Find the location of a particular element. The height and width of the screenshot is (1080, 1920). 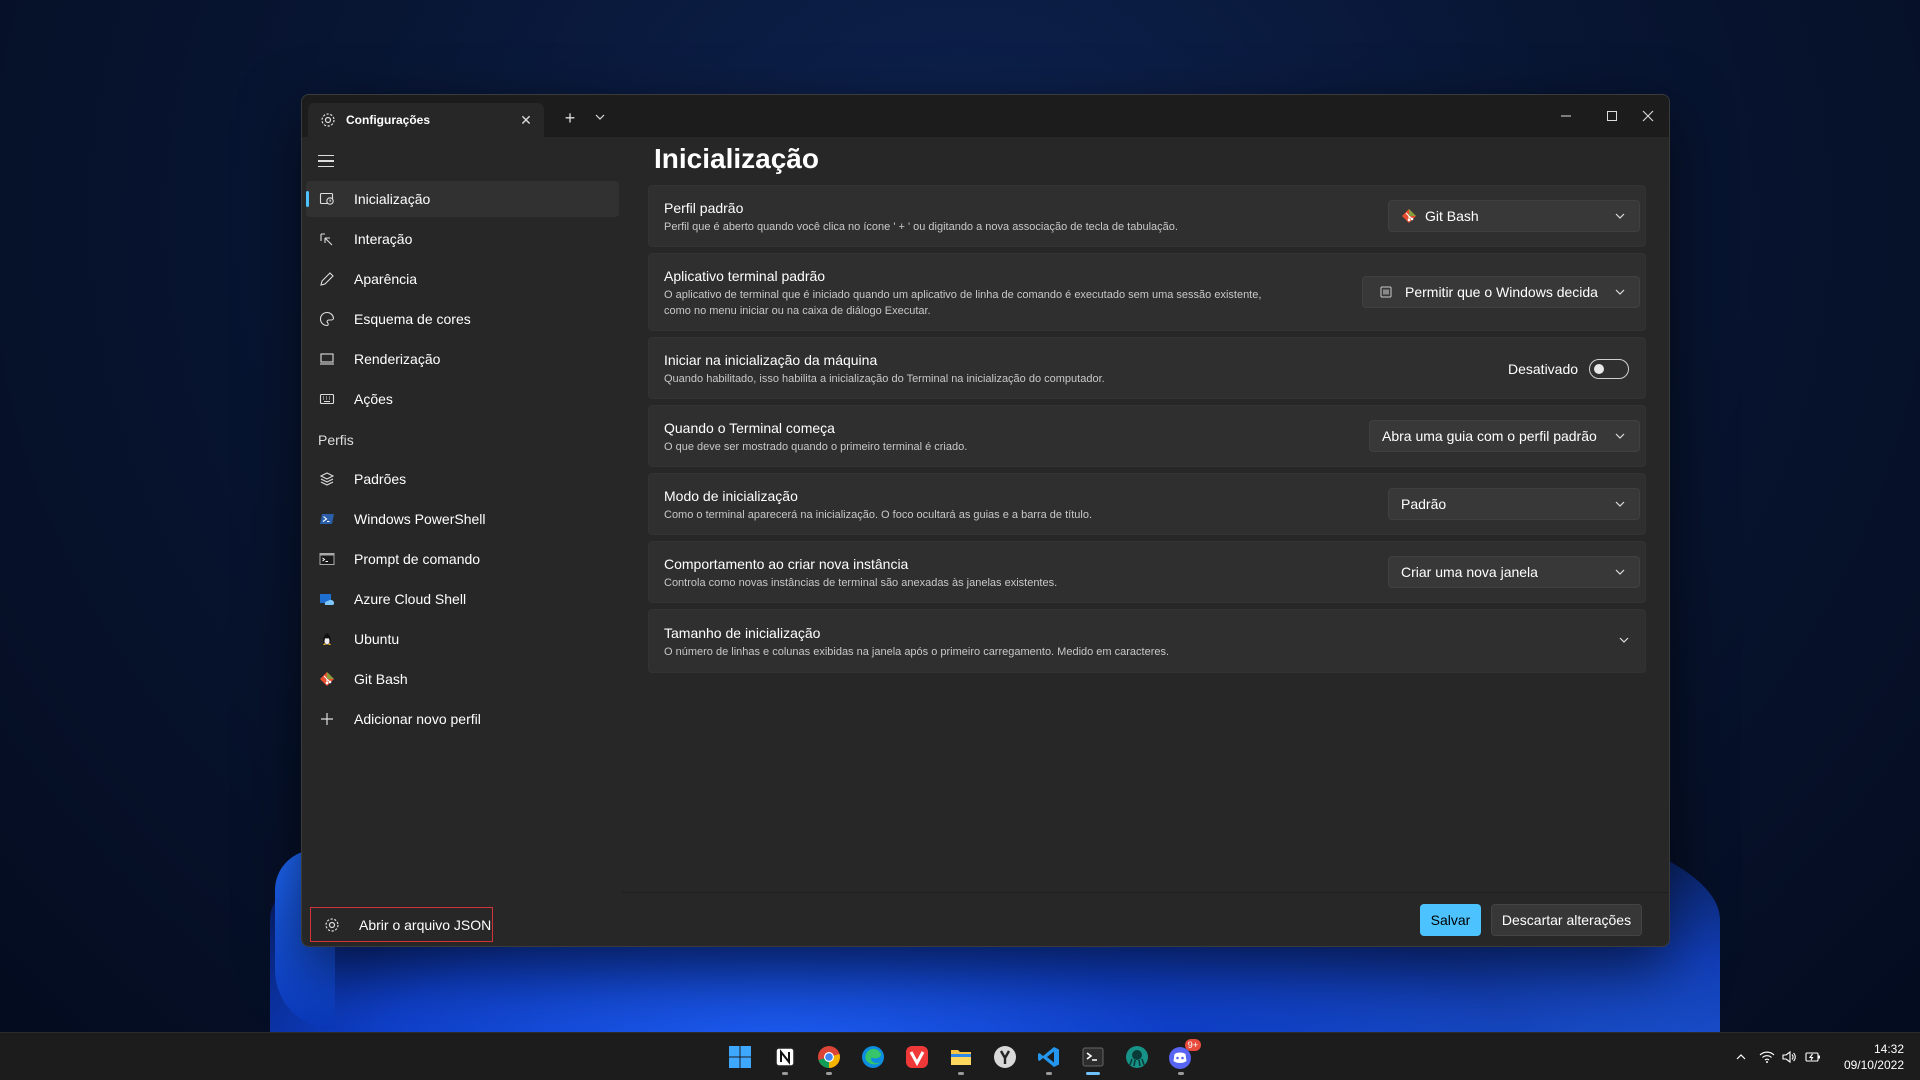

wifi-icon is located at coordinates (1767, 1057).